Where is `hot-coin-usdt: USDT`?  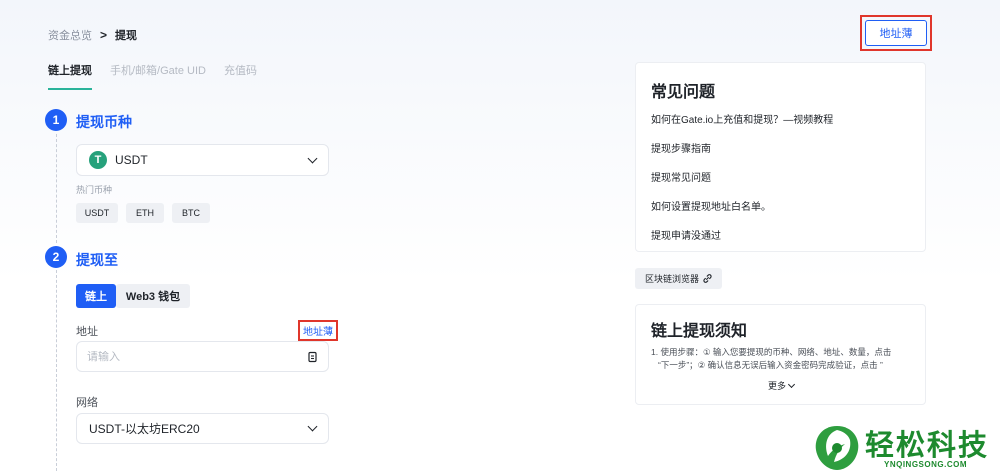 hot-coin-usdt: USDT is located at coordinates (97, 213).